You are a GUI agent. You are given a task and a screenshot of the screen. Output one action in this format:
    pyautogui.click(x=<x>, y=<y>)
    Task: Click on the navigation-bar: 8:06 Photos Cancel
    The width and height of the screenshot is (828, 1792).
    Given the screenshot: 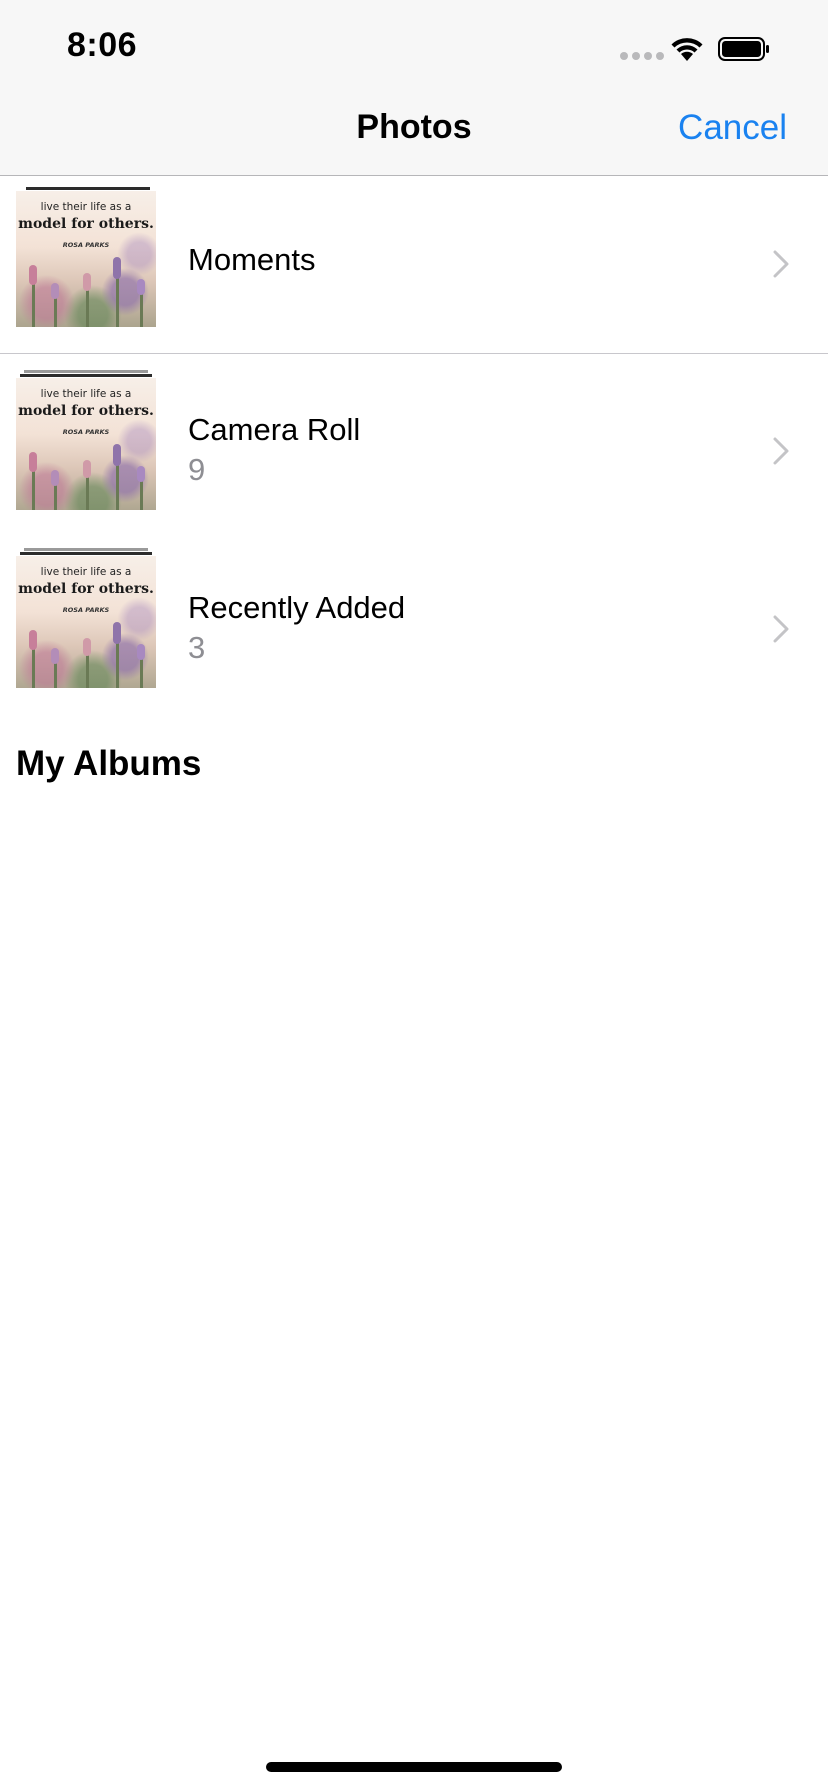 What is the action you would take?
    pyautogui.click(x=414, y=88)
    